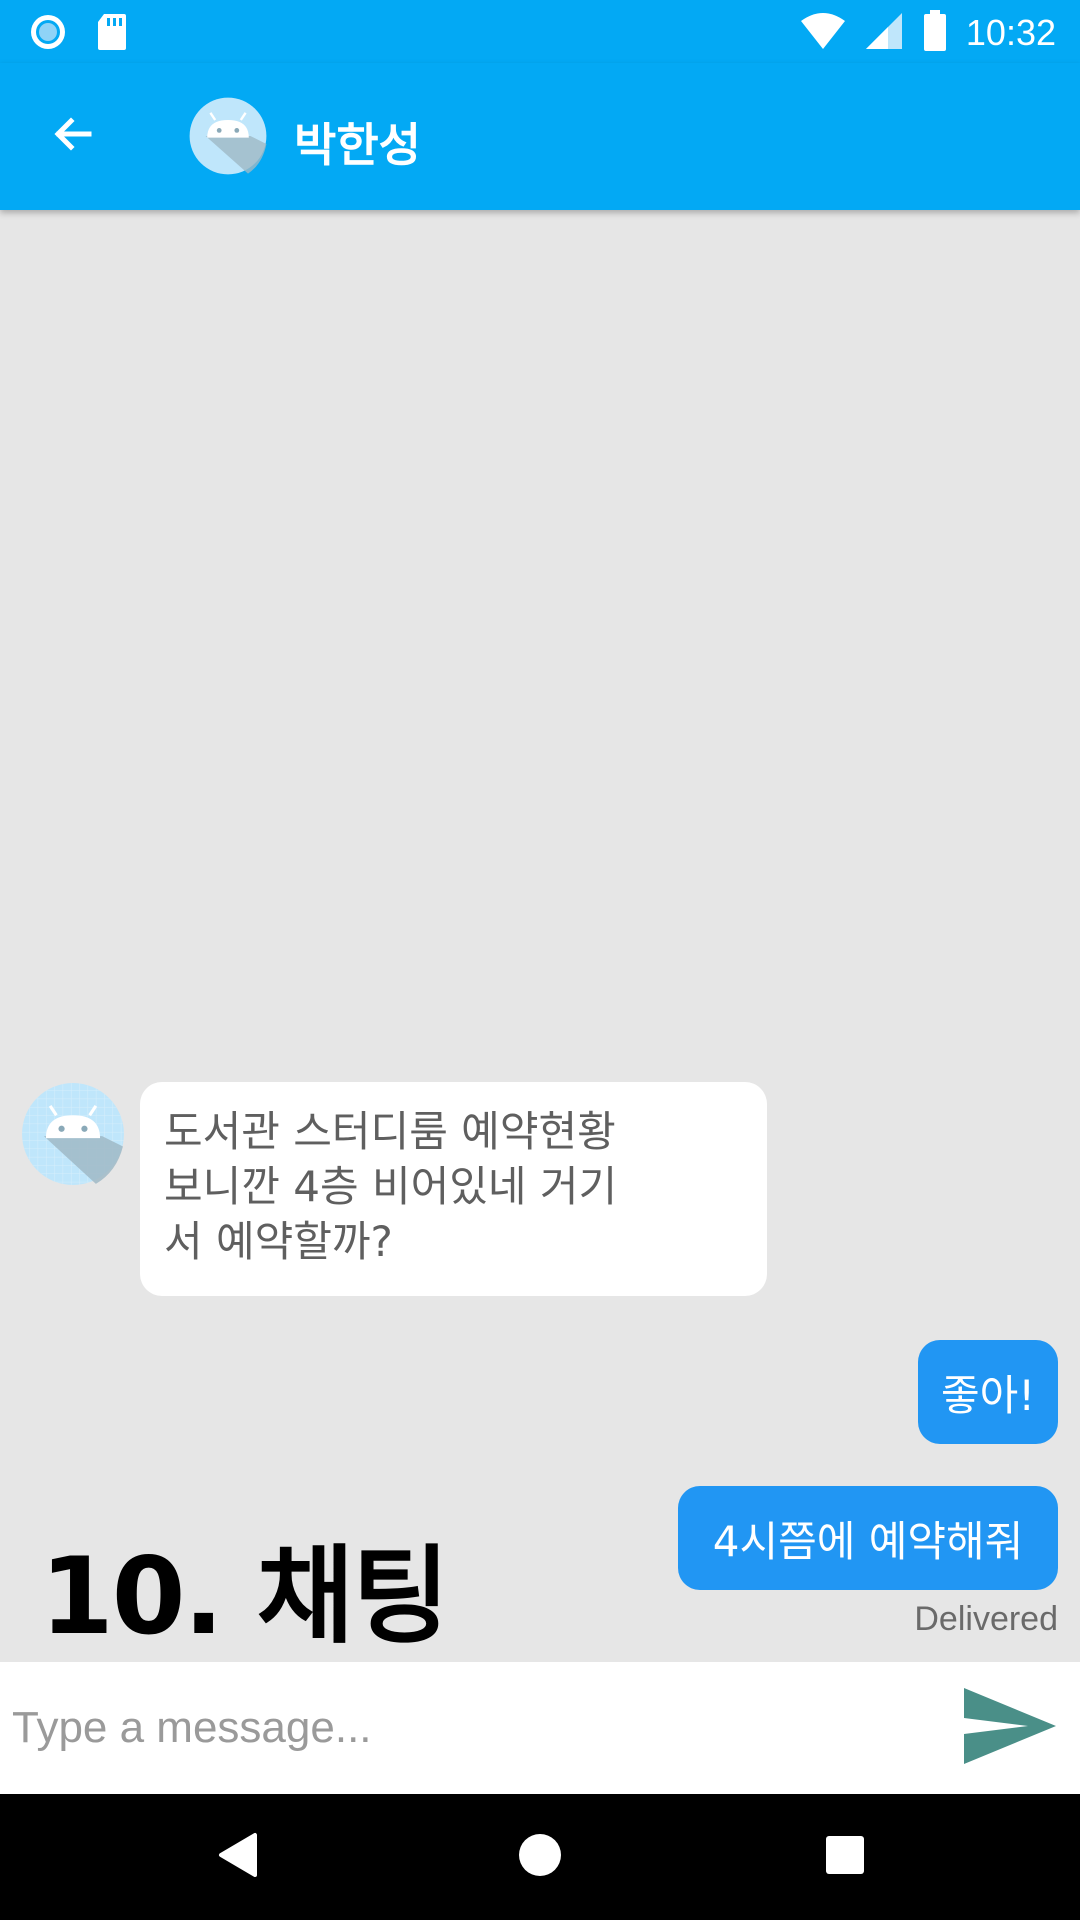 The image size is (1080, 1920). Describe the element at coordinates (540, 136) in the screenshot. I see `app-bar: 박한성` at that location.